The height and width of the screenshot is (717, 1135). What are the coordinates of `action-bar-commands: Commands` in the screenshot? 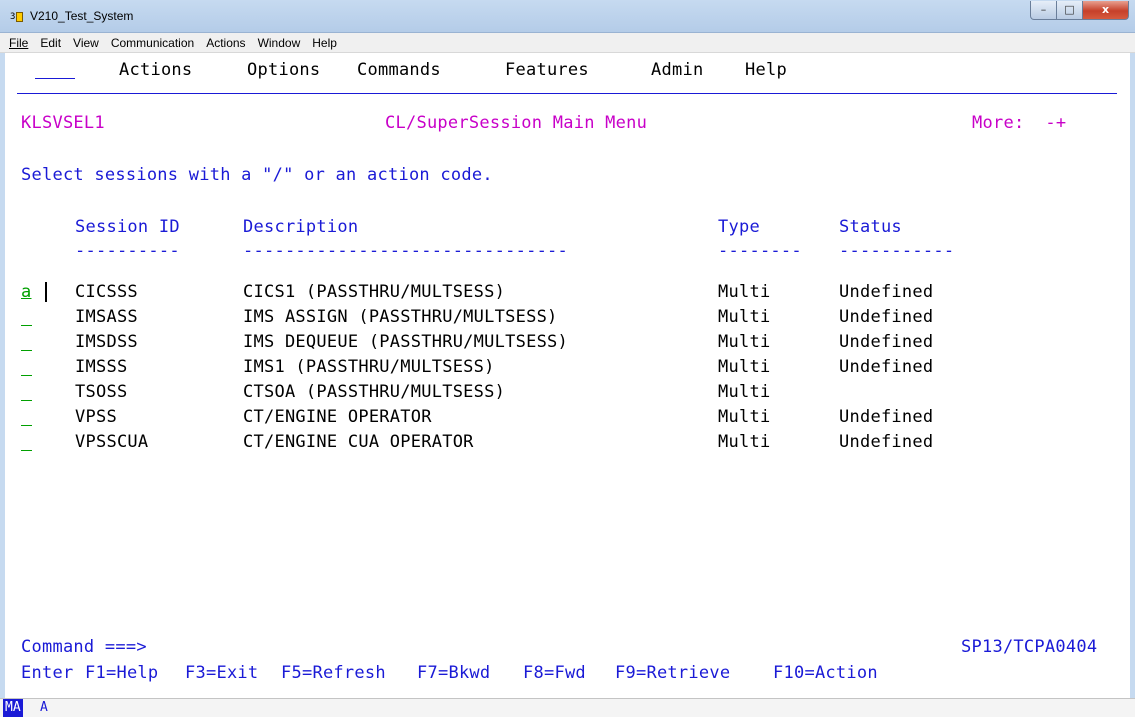 It's located at (399, 70).